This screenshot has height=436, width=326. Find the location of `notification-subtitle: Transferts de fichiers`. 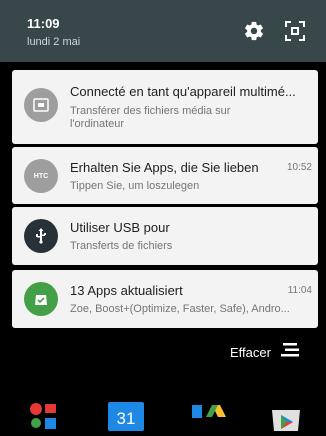

notification-subtitle: Transferts de fichiers is located at coordinates (121, 246).